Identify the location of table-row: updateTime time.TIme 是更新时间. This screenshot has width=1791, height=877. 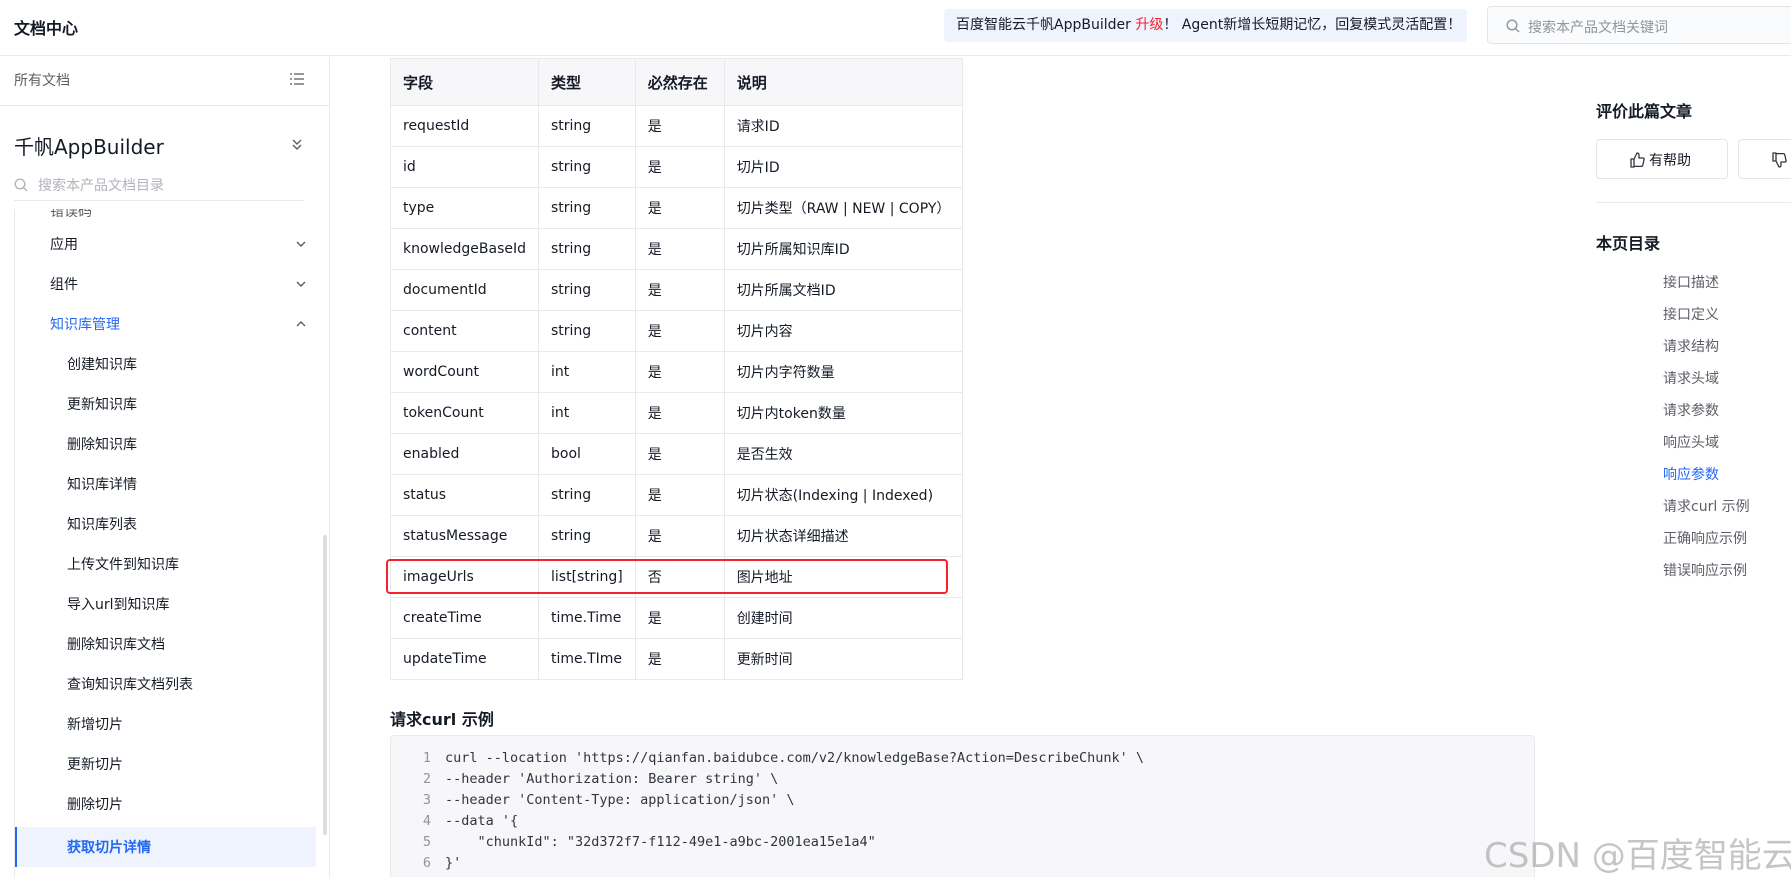
(677, 659).